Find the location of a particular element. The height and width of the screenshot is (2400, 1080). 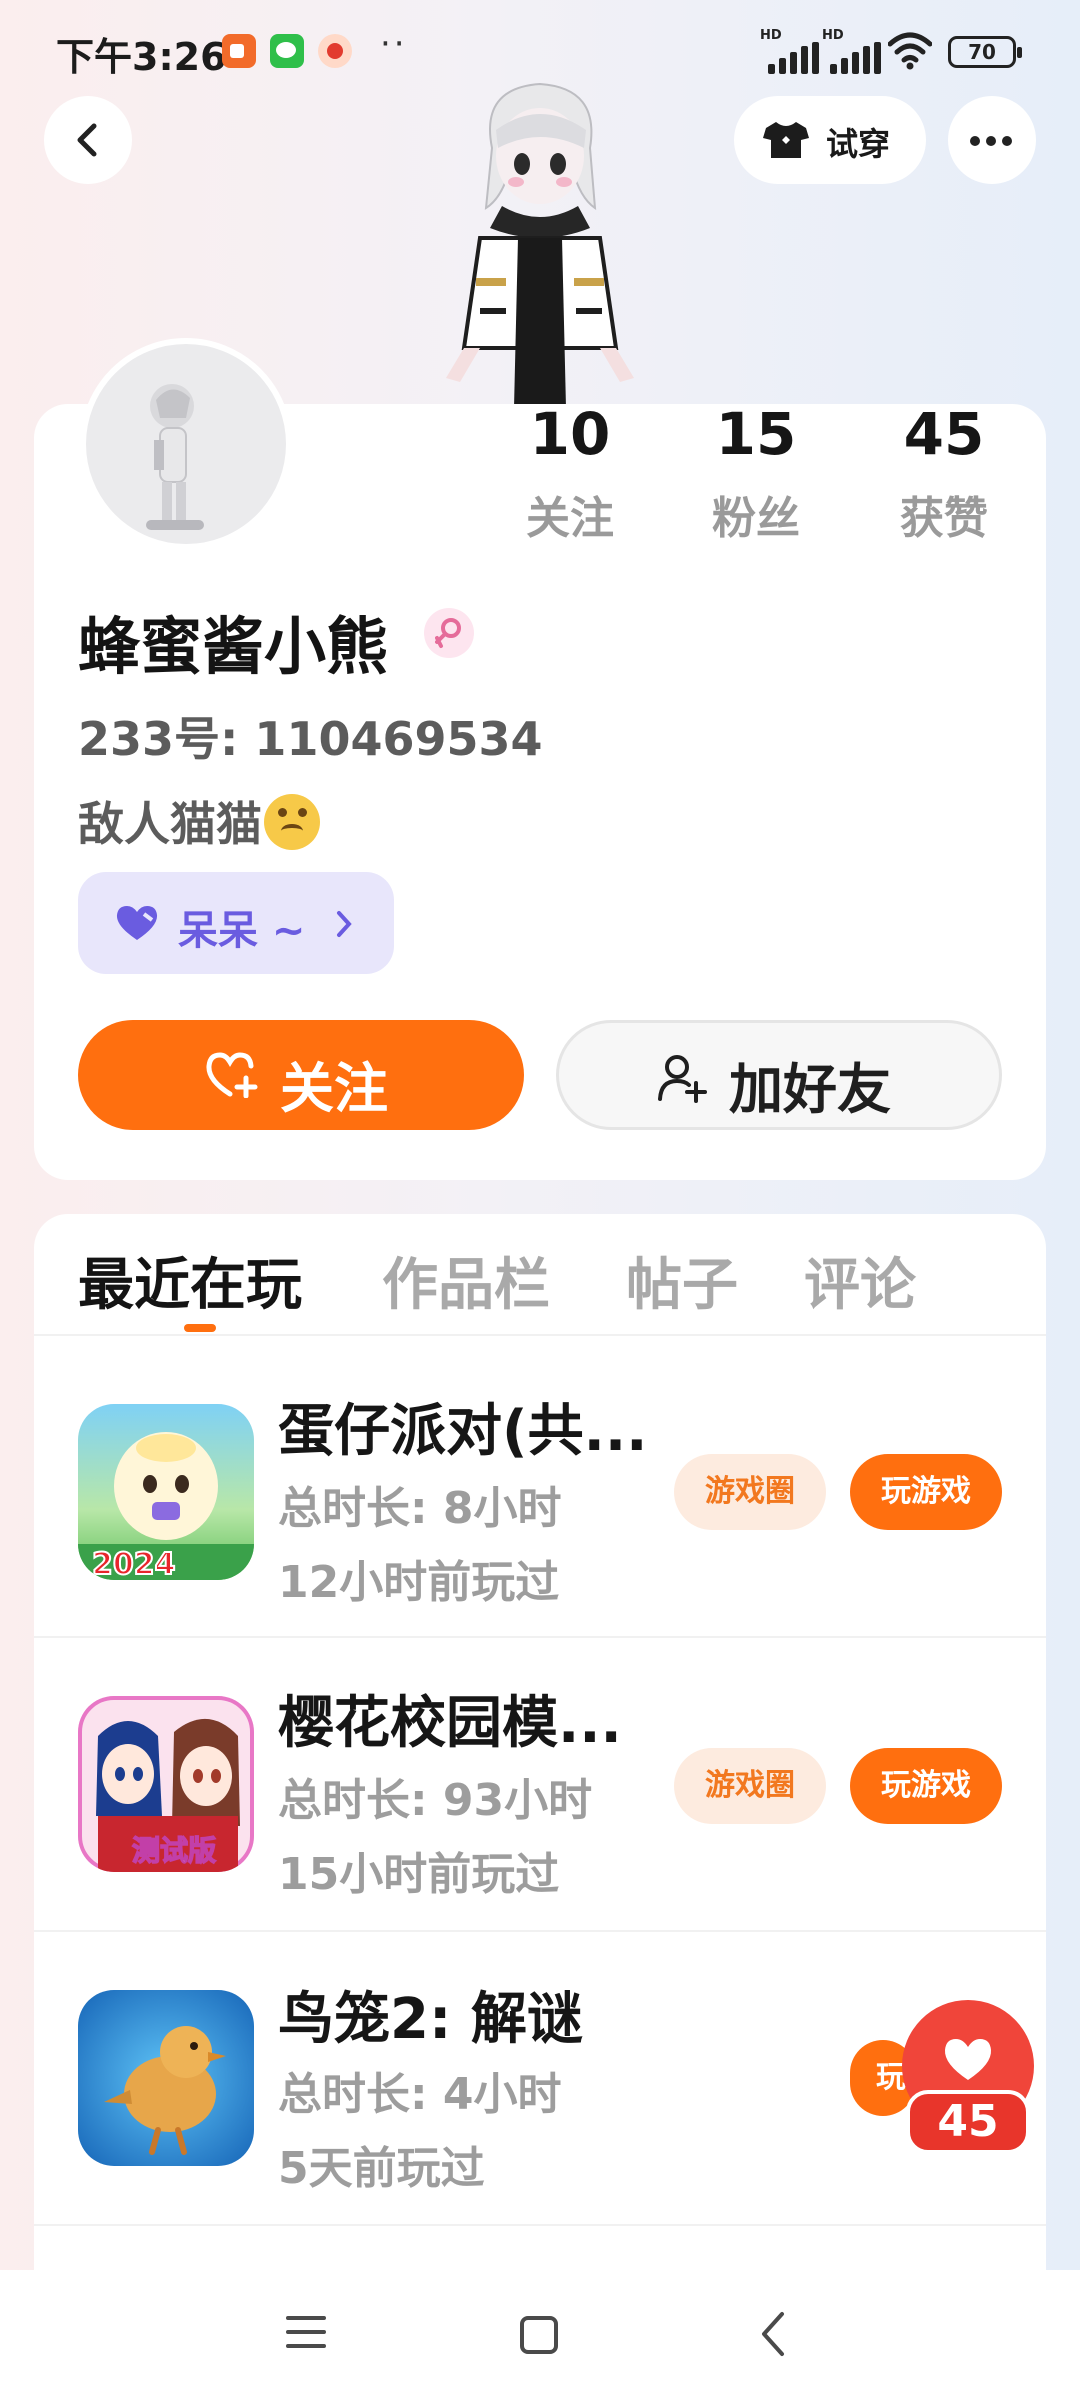

chevron-right-icon is located at coordinates (344, 924).